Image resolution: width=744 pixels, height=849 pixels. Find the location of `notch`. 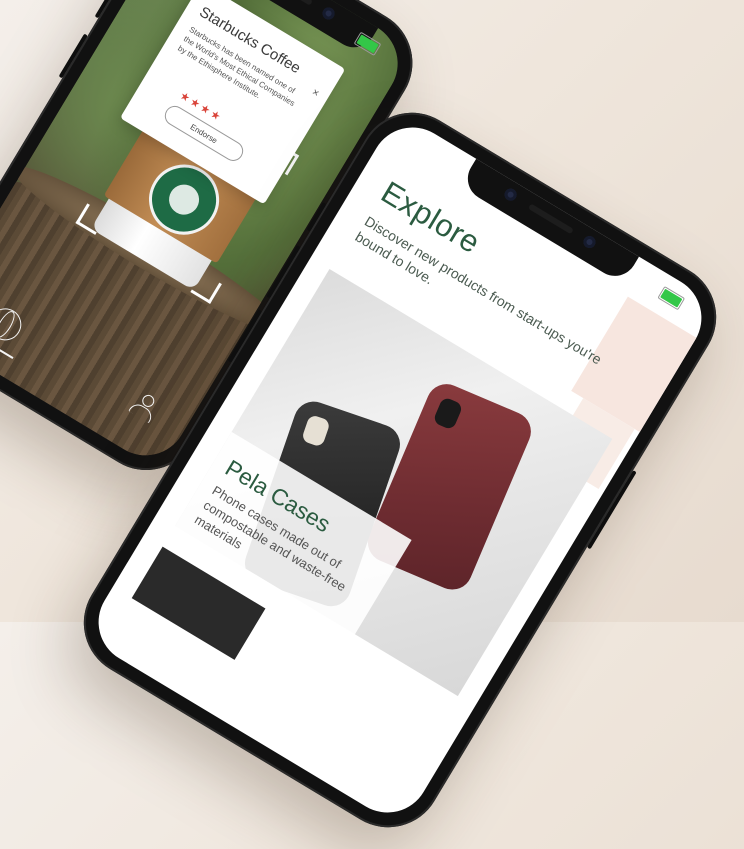

notch is located at coordinates (550, 221).